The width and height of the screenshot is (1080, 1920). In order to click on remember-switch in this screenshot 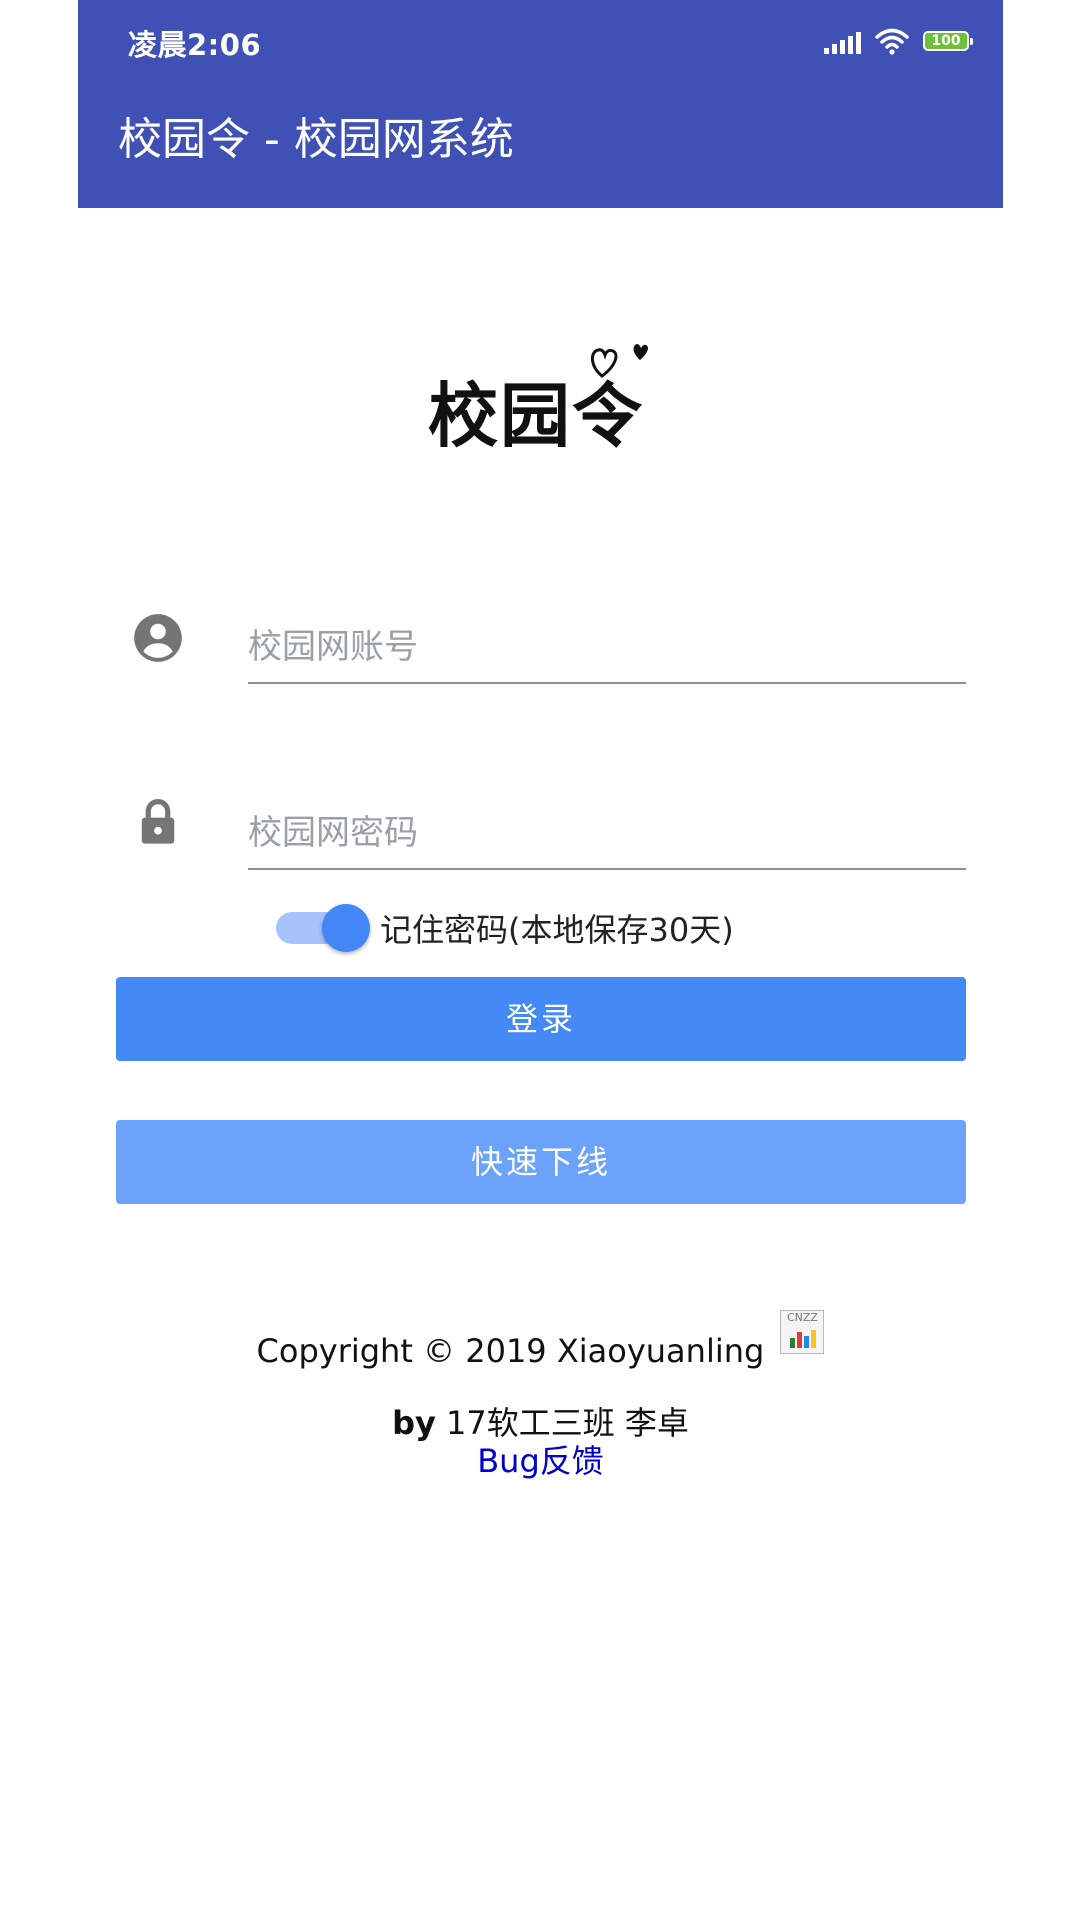, I will do `click(324, 928)`.